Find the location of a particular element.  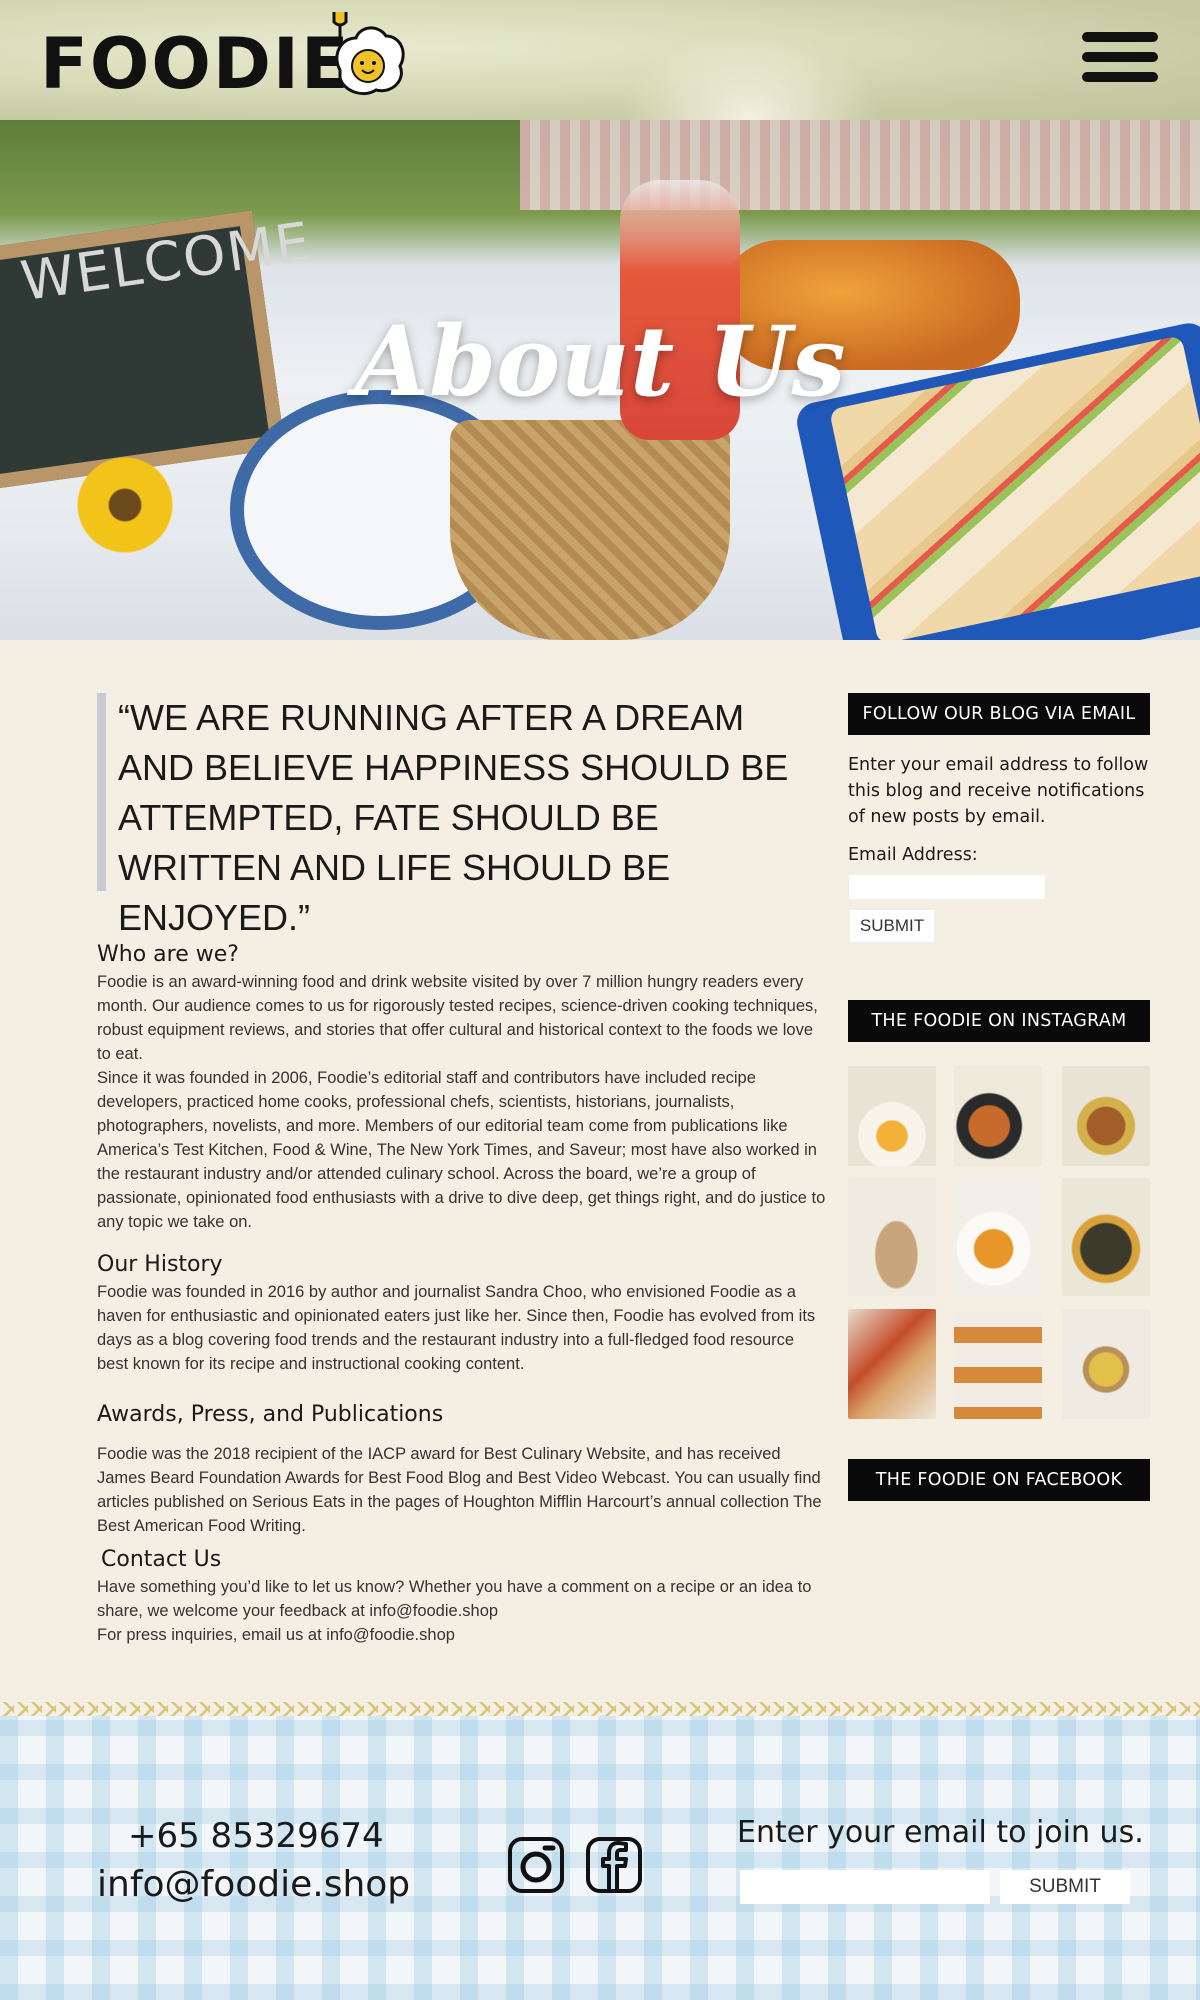

site-header: FOODIE is located at coordinates (600, 60).